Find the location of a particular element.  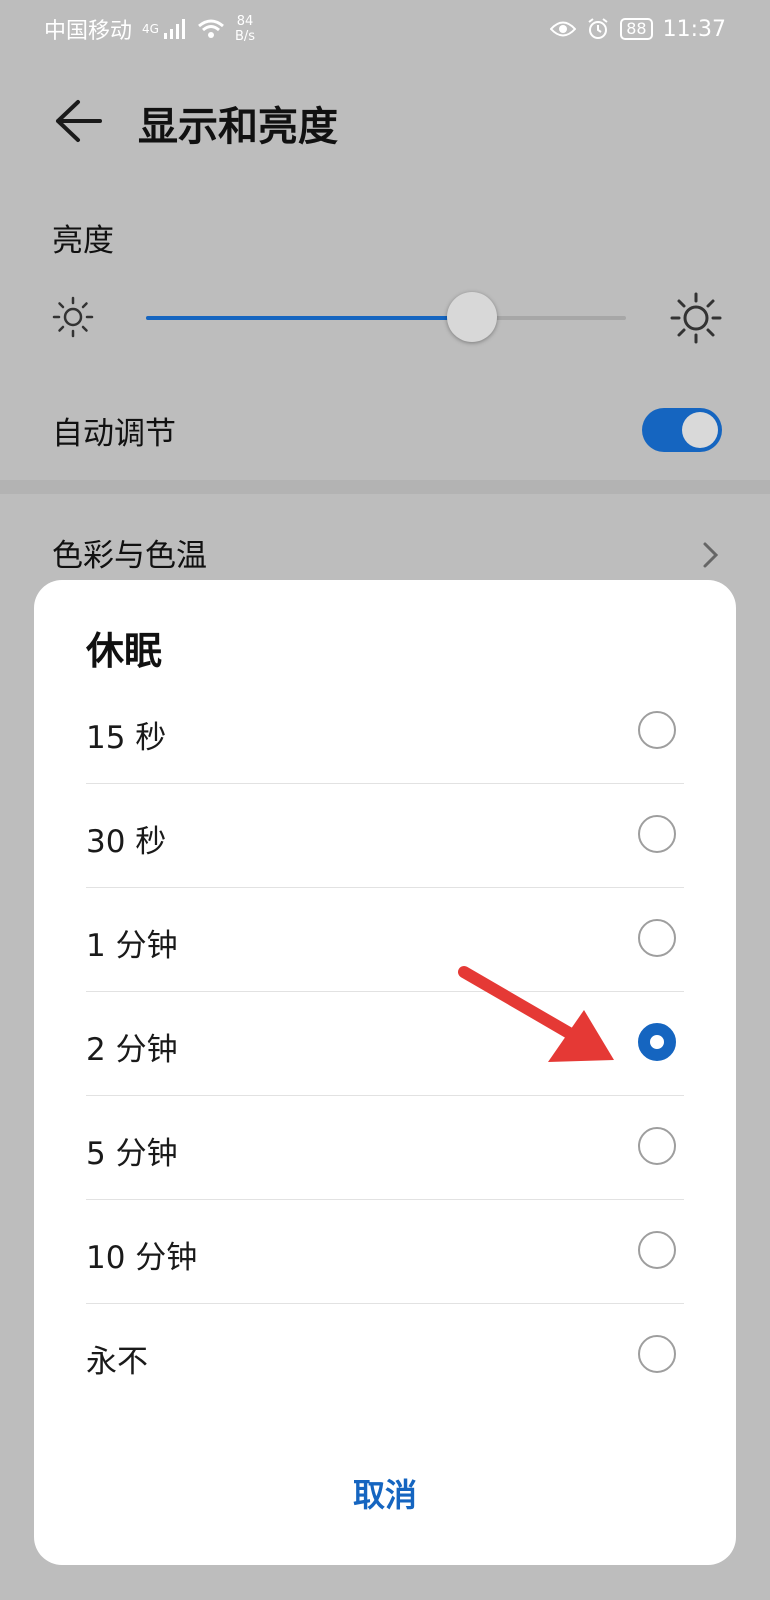

clock: 11:37 is located at coordinates (694, 29).